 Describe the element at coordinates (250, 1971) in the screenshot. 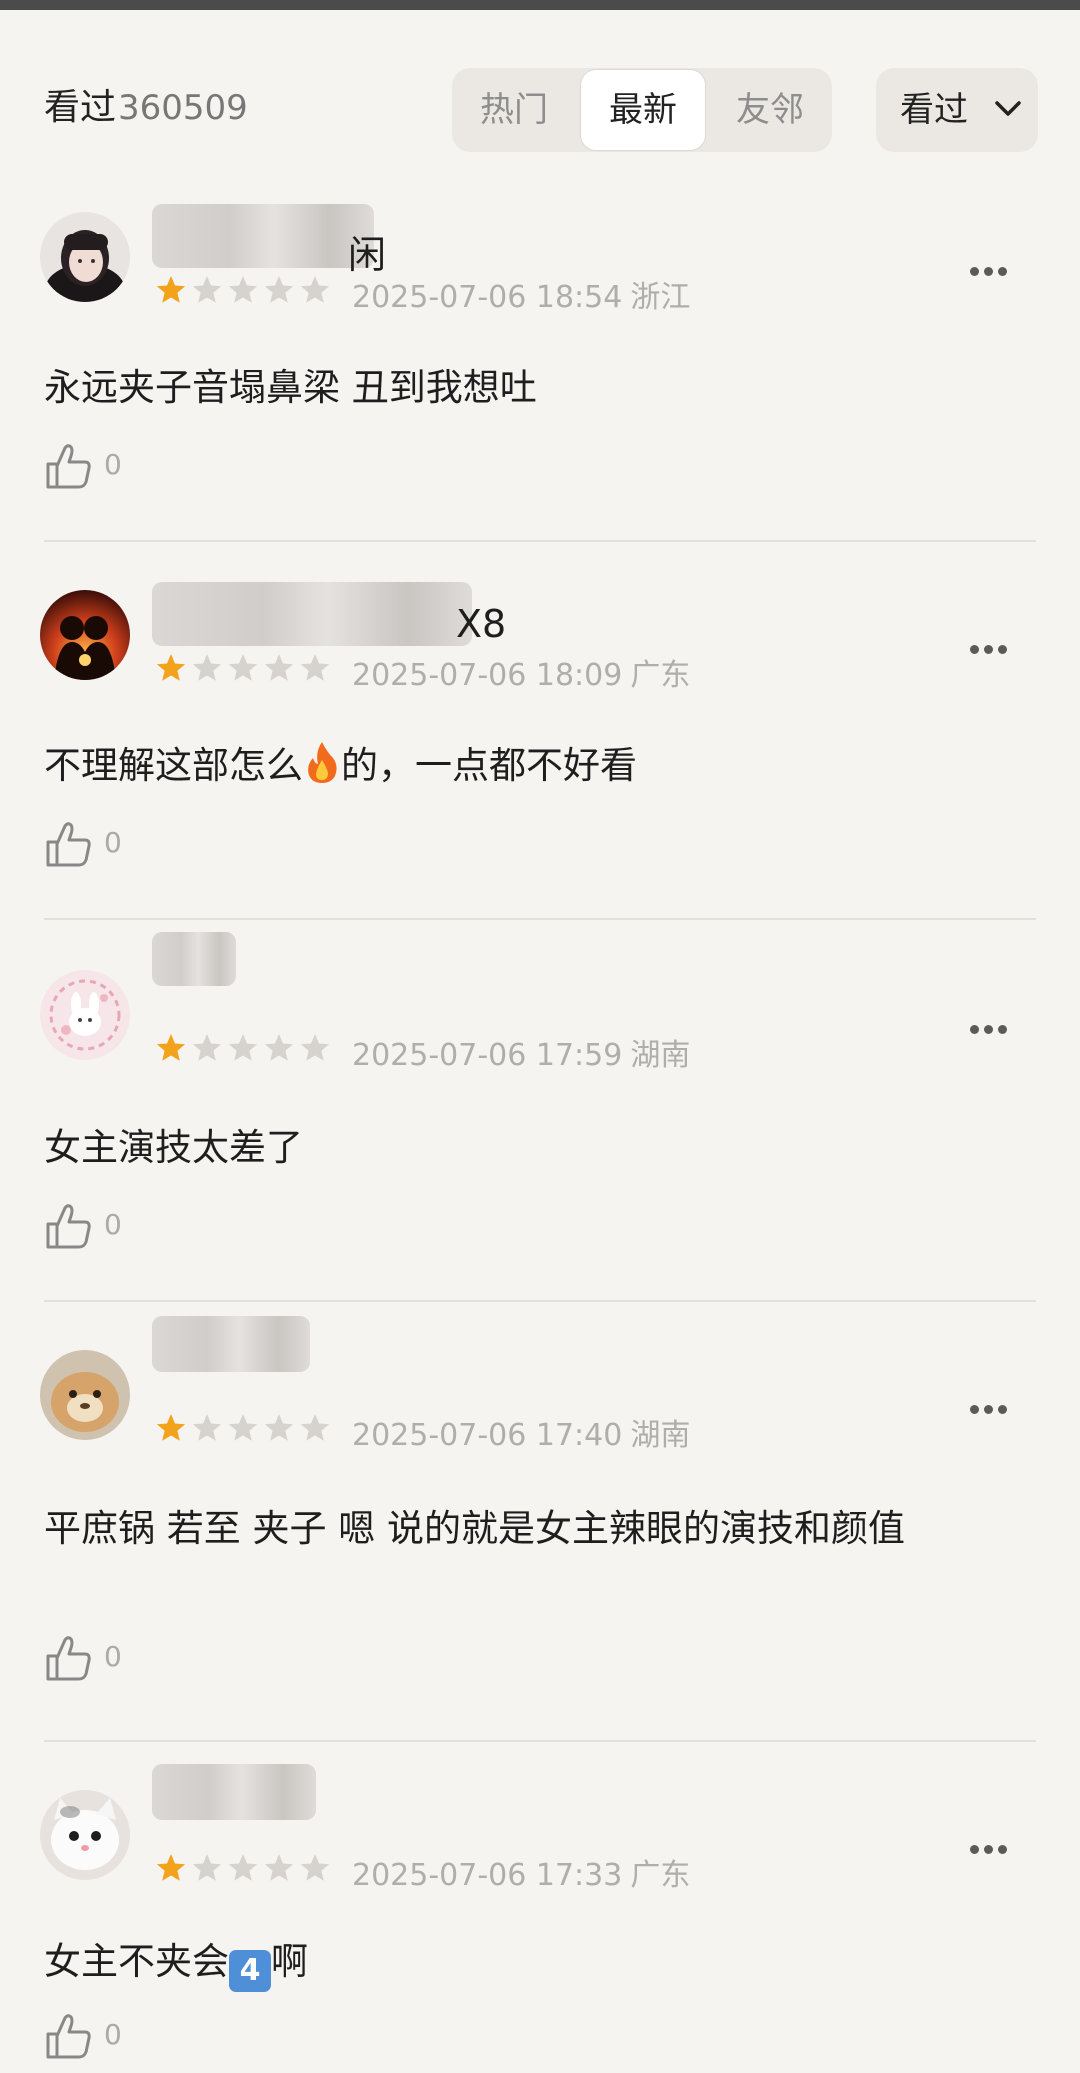

I see `keycap-four-emoji: 4` at that location.